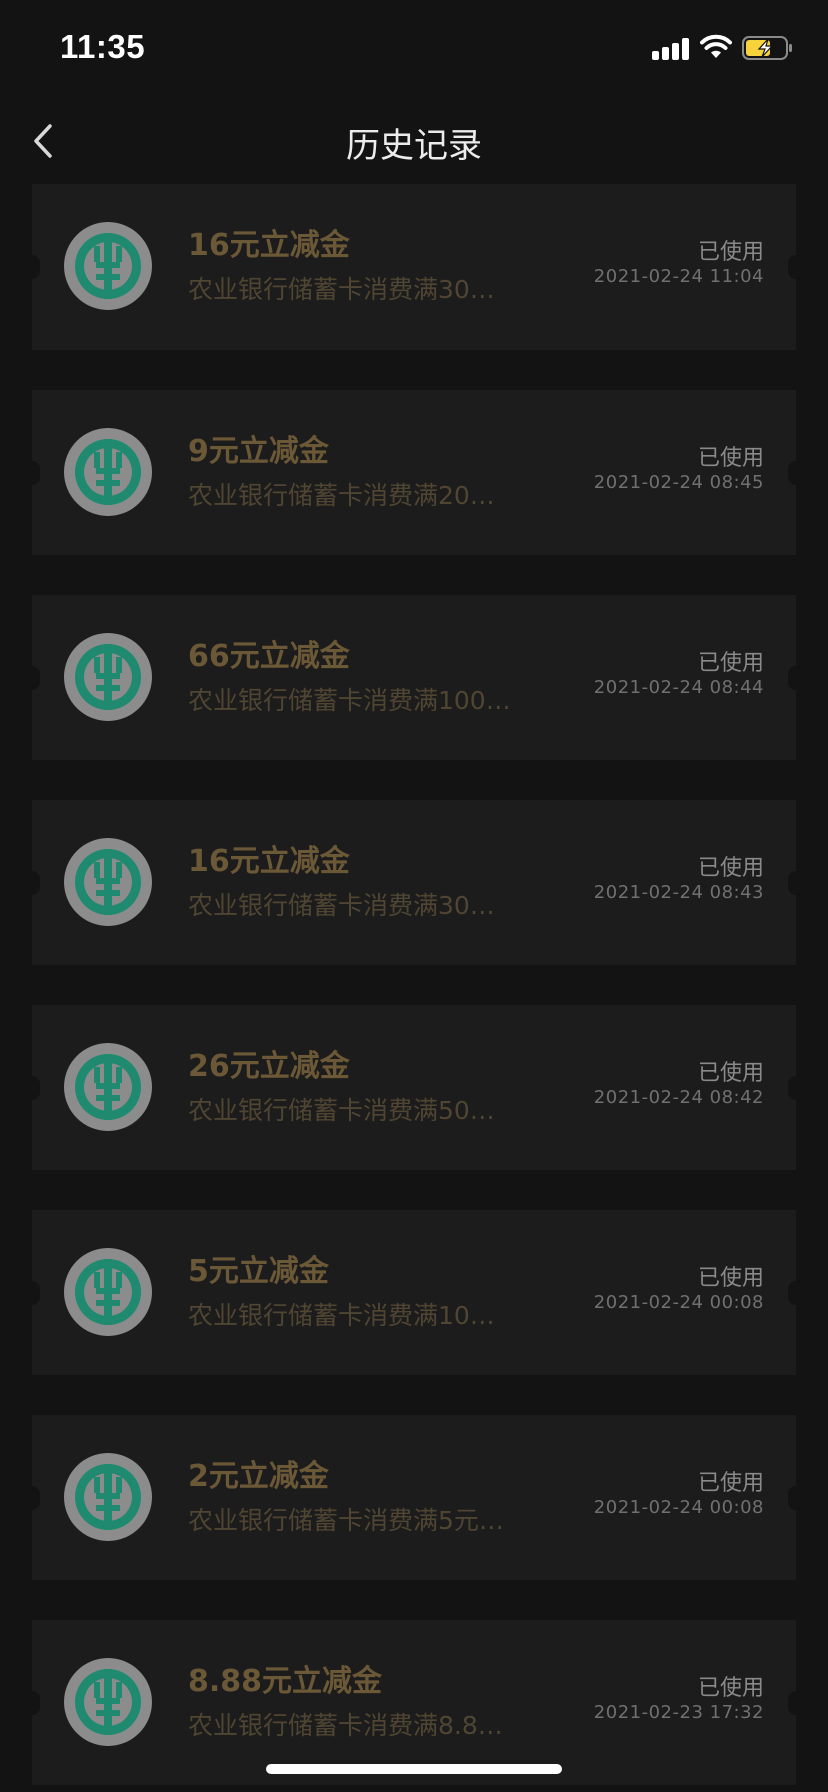 The width and height of the screenshot is (828, 1792). Describe the element at coordinates (258, 451) in the screenshot. I see `coupon-amount: 9元立减金` at that location.